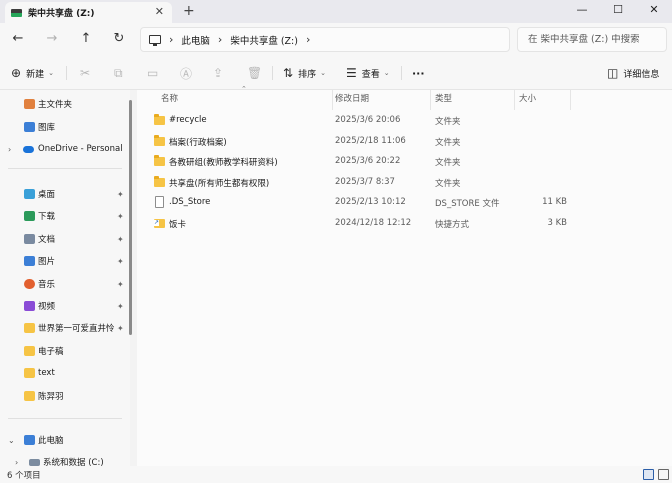  What do you see at coordinates (220, 73) in the screenshot?
I see `share-button: ⇪` at bounding box center [220, 73].